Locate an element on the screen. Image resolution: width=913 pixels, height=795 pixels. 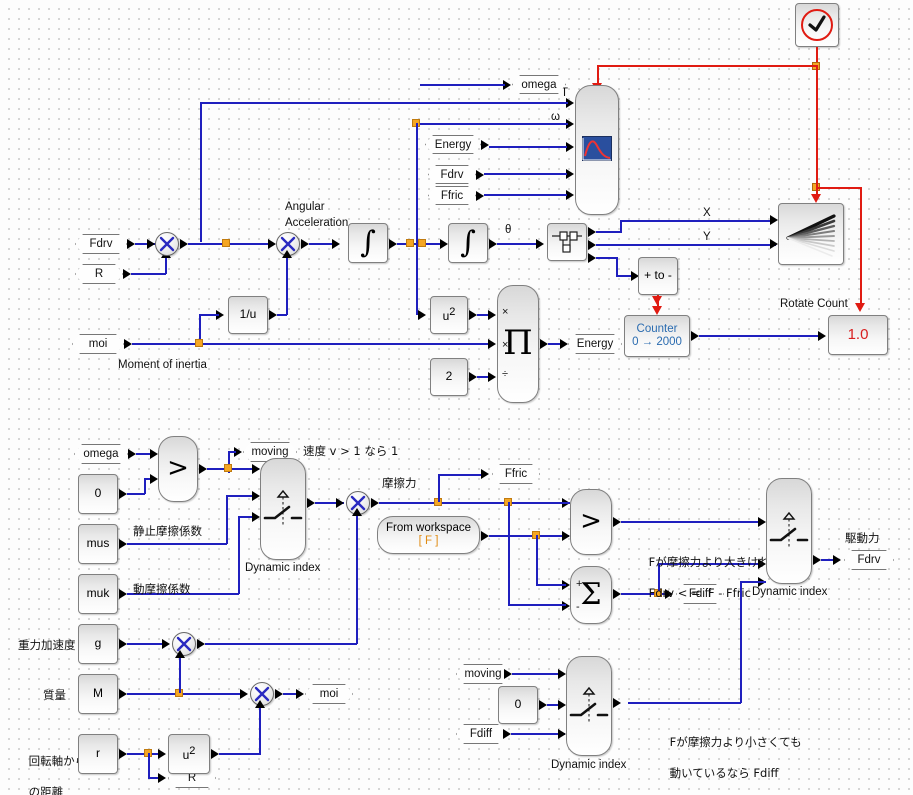
arrow-g-out is located at coordinates (123, 644).